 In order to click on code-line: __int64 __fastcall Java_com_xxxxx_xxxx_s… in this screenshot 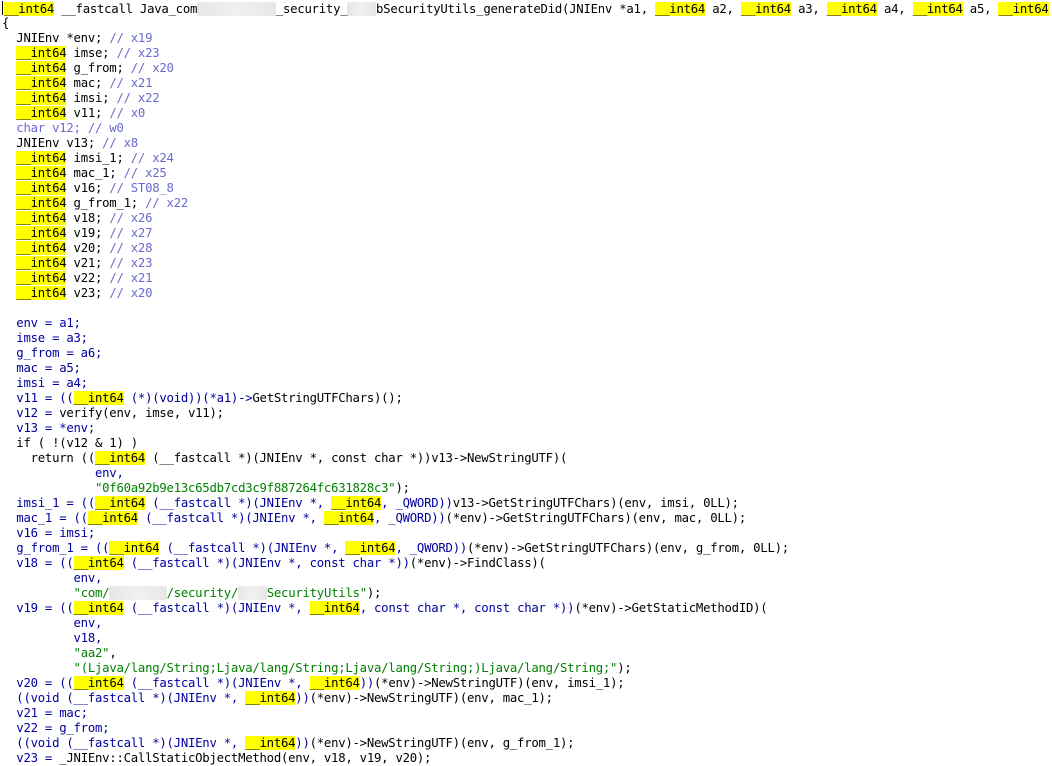, I will do `click(526, 8)`.